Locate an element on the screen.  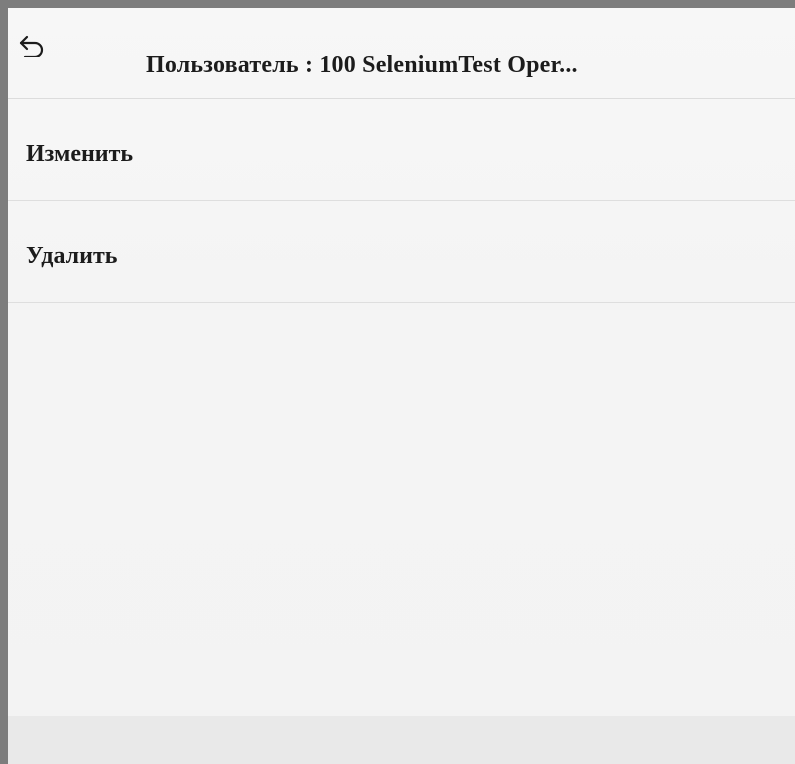
menu-item-label: Изменить is located at coordinates (80, 154).